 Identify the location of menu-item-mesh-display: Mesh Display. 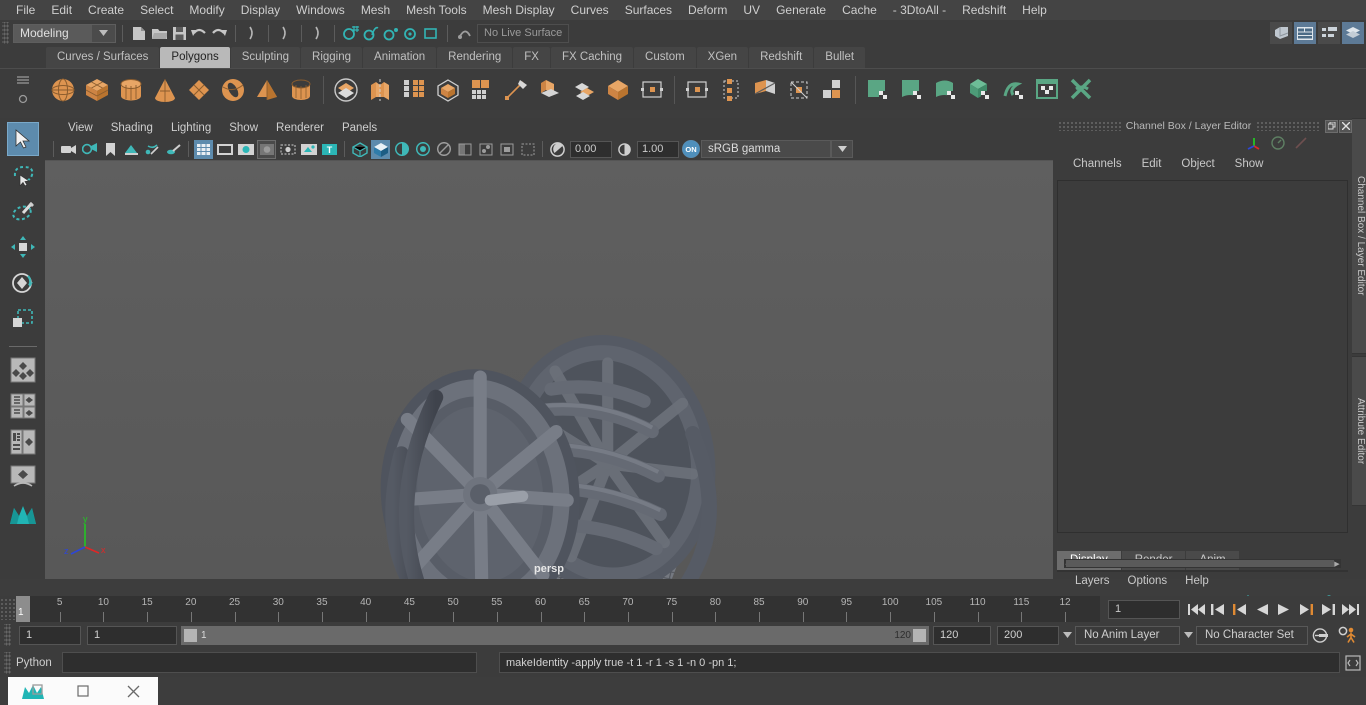
(519, 10).